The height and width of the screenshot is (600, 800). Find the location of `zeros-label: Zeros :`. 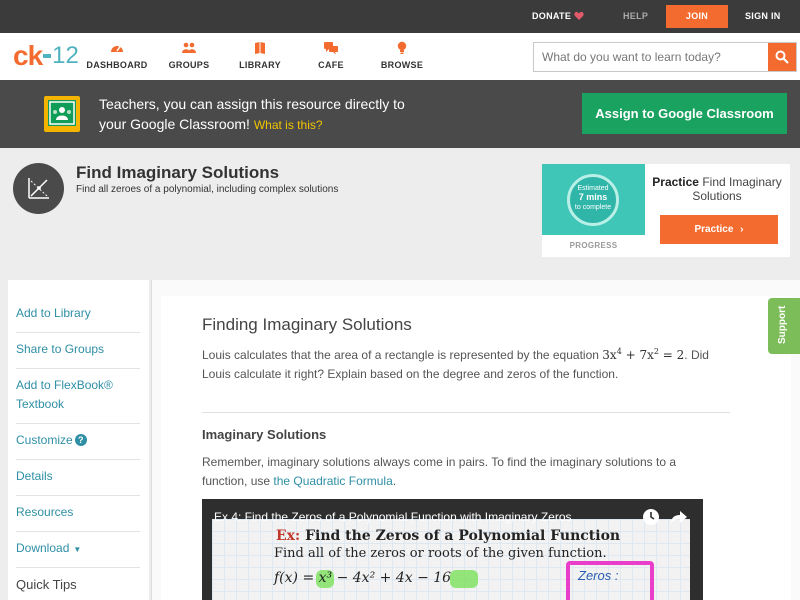

zeros-label: Zeros : is located at coordinates (598, 575).